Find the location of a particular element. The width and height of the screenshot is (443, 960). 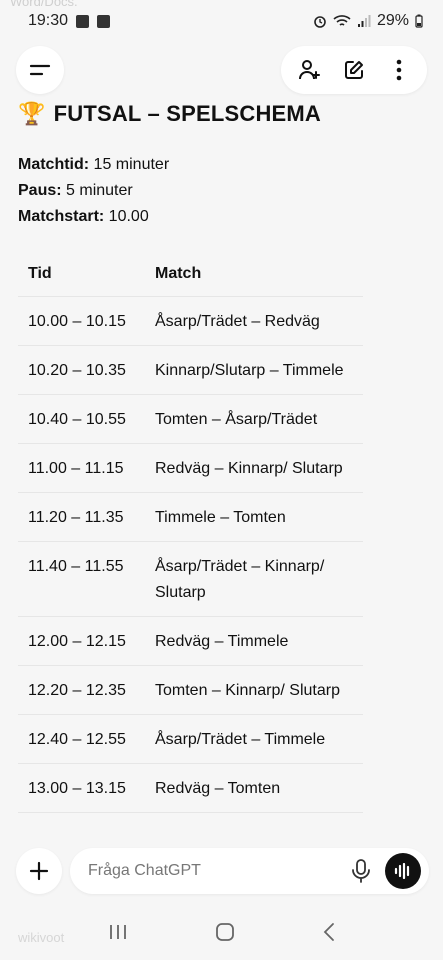

table-row: 12.40 – 12.55 Åsarp/Trädet – Timmele is located at coordinates (190, 739).